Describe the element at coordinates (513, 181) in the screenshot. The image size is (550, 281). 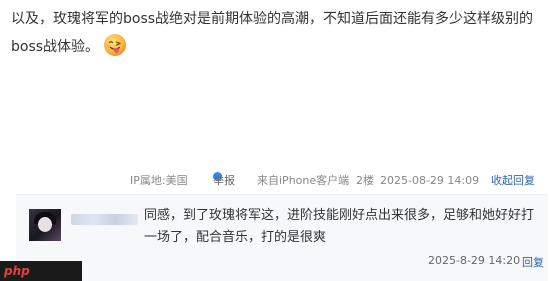
I see `collapse-replies-button: 收起回复` at that location.